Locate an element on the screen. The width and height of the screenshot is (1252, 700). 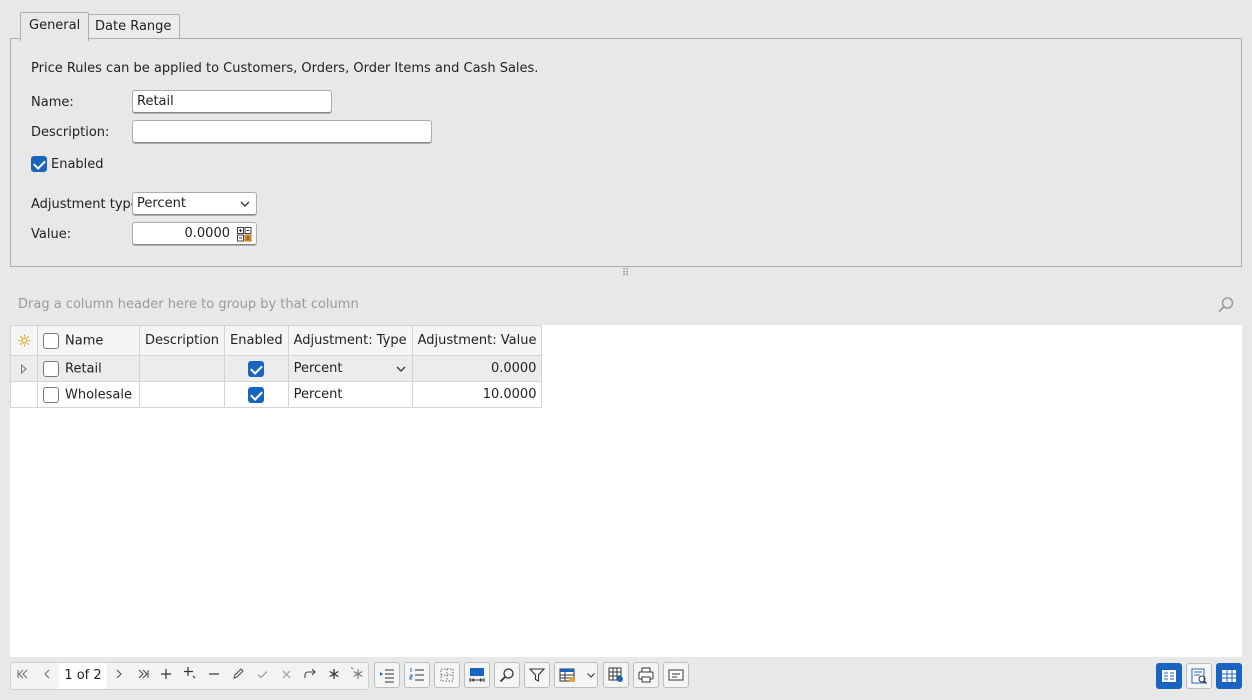
post-record-button is located at coordinates (262, 676).